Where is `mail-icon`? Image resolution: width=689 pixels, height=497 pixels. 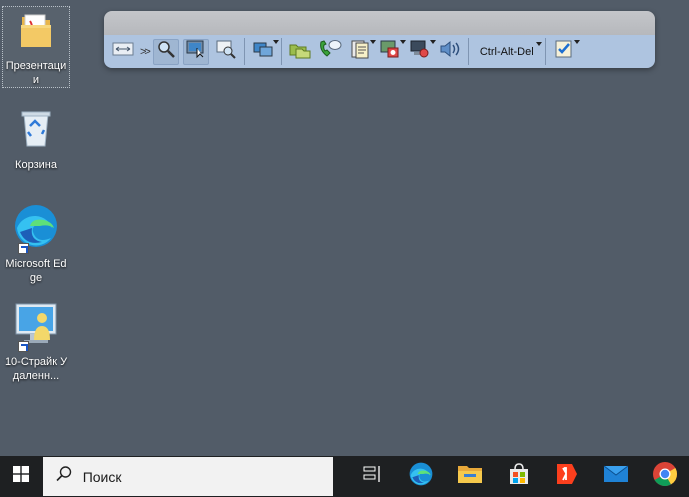 mail-icon is located at coordinates (616, 476).